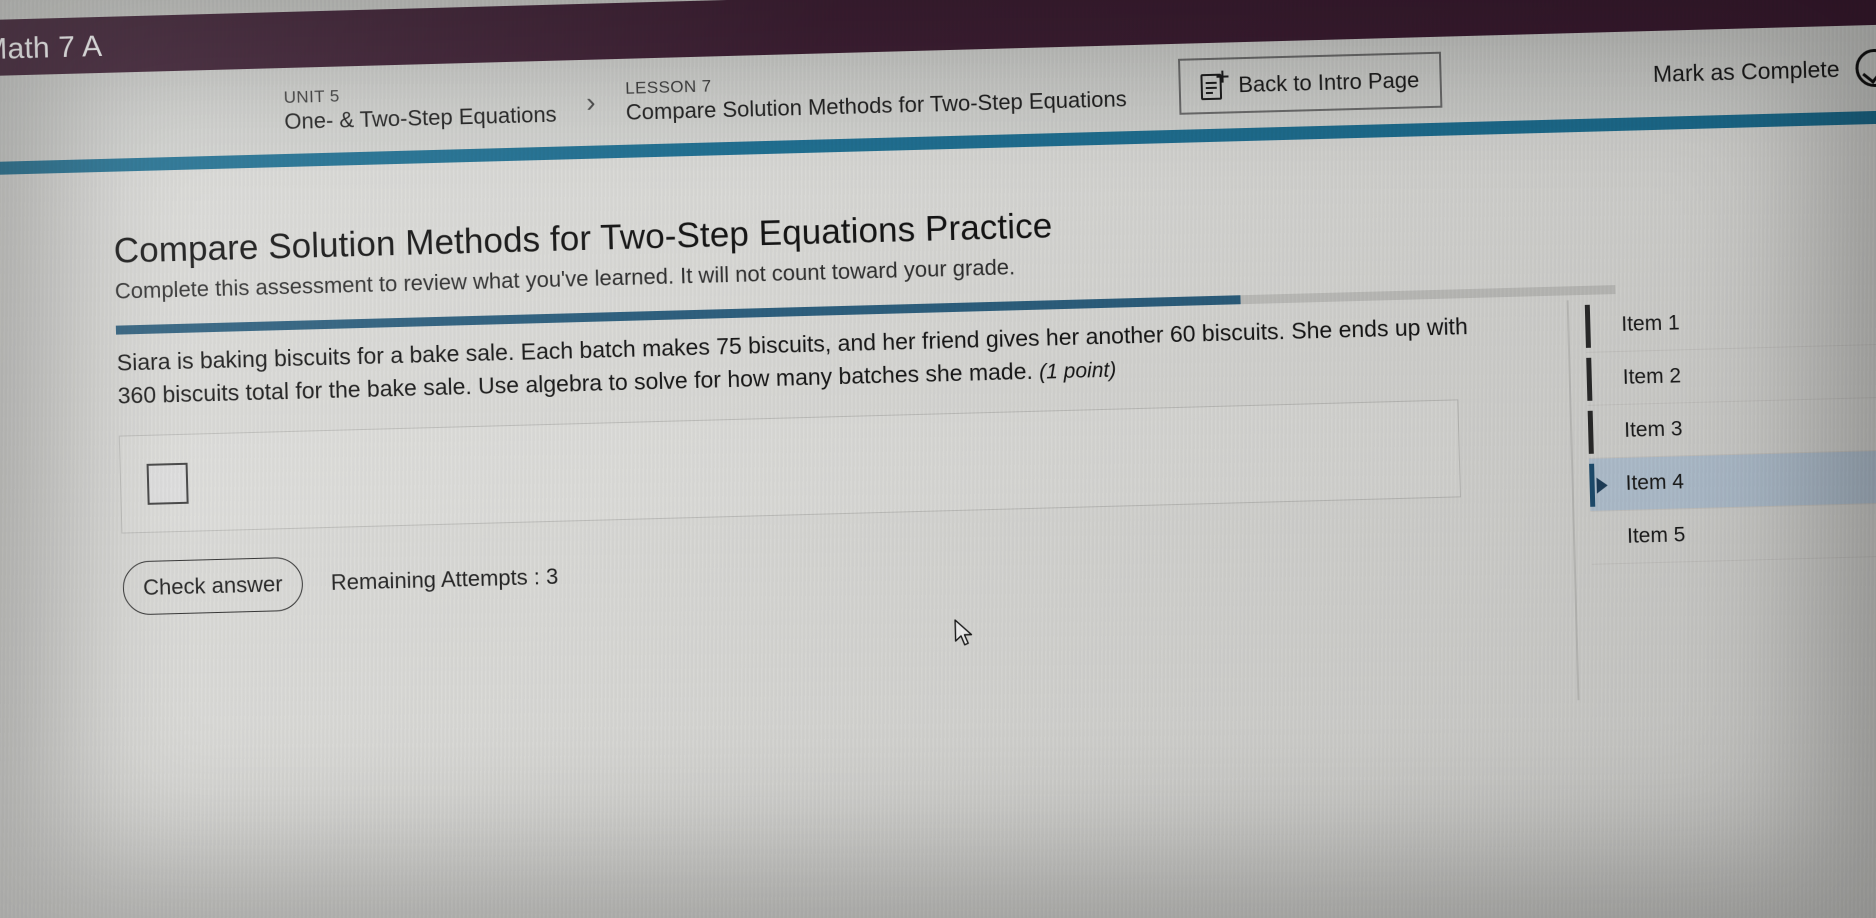  What do you see at coordinates (1655, 482) in the screenshot?
I see `item-list-label: Item 4` at bounding box center [1655, 482].